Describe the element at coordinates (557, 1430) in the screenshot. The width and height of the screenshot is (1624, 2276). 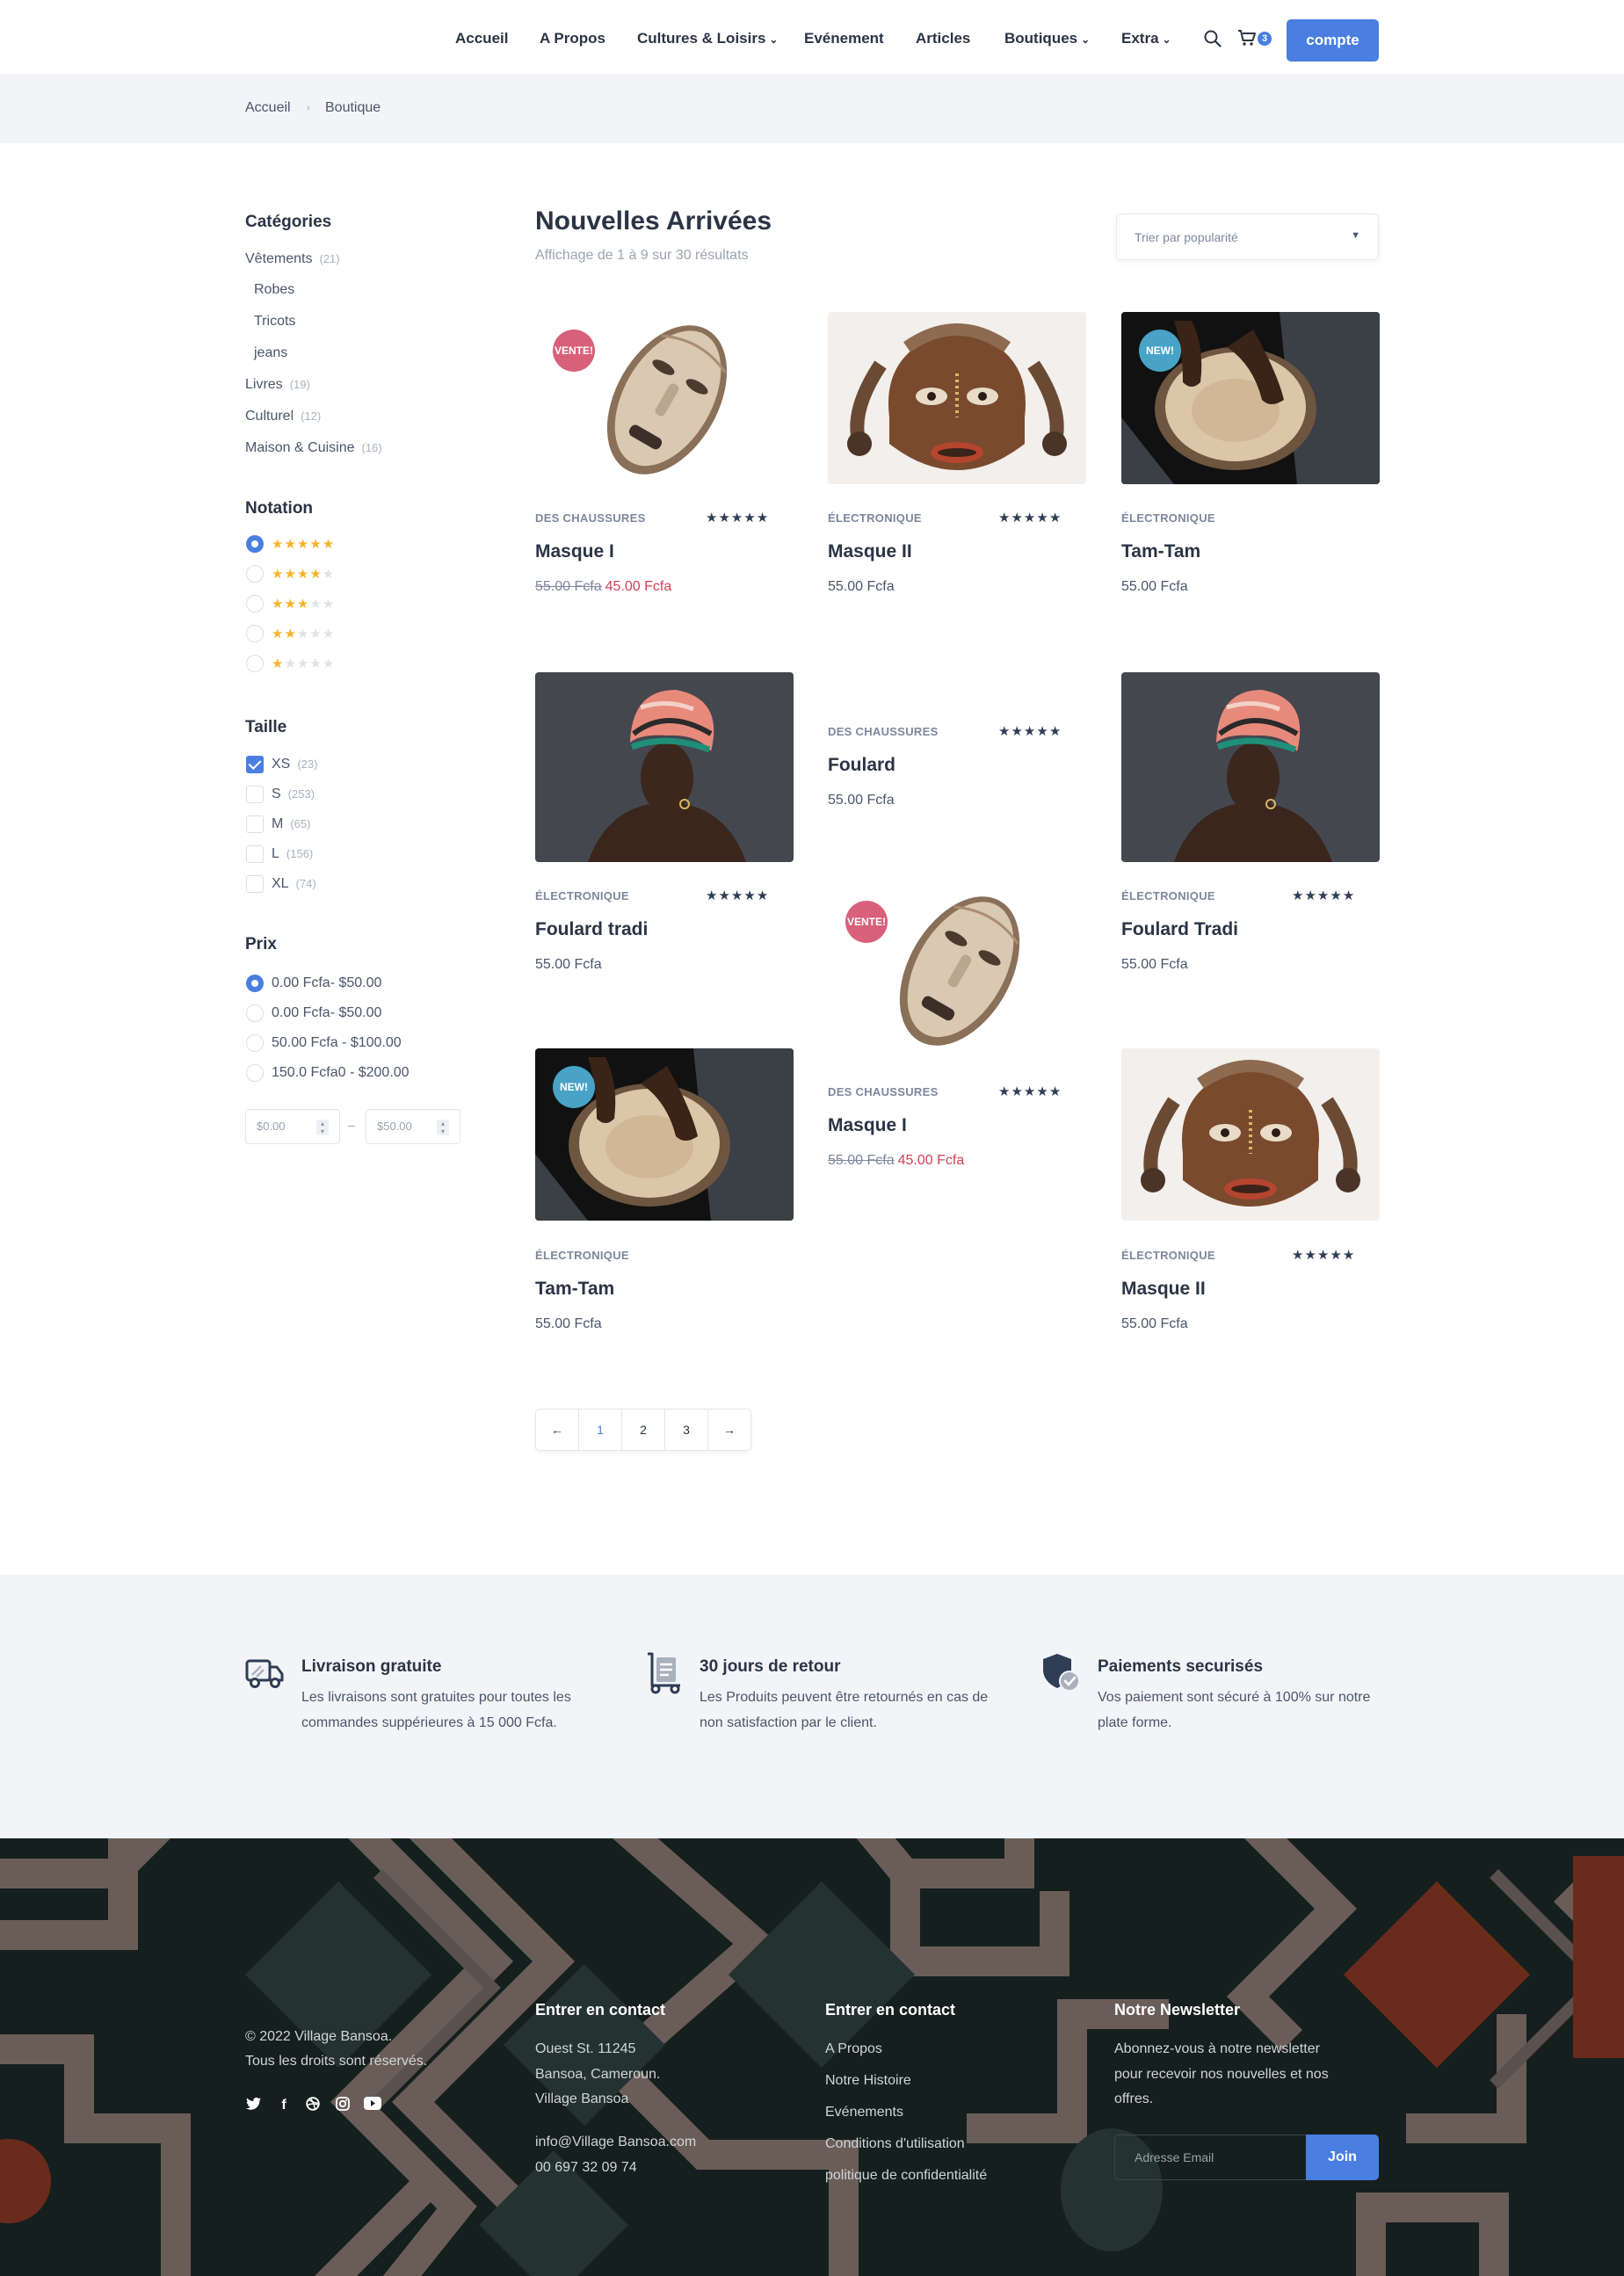
I see `pagination-prev-icon: ←` at that location.